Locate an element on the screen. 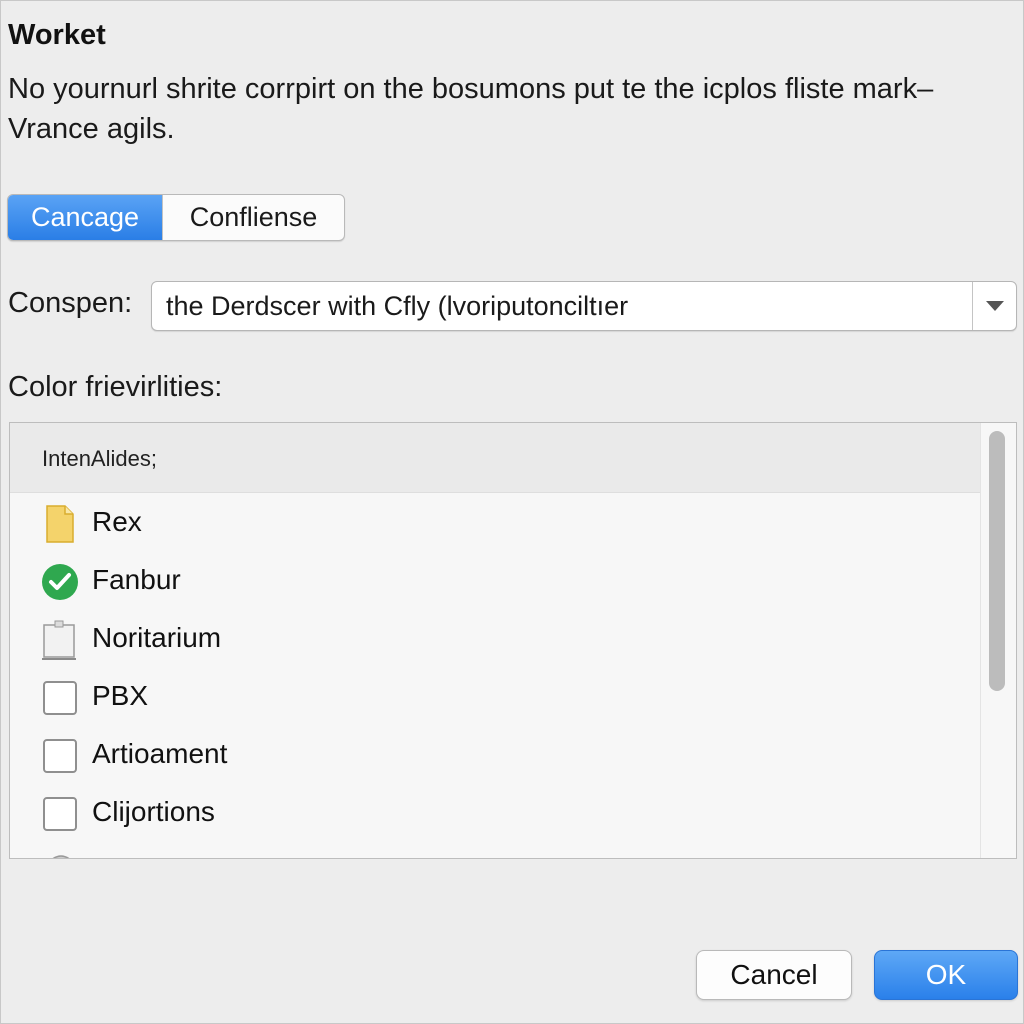 Image resolution: width=1024 pixels, height=1024 pixels. list-item-pbx: PBX is located at coordinates (496, 696).